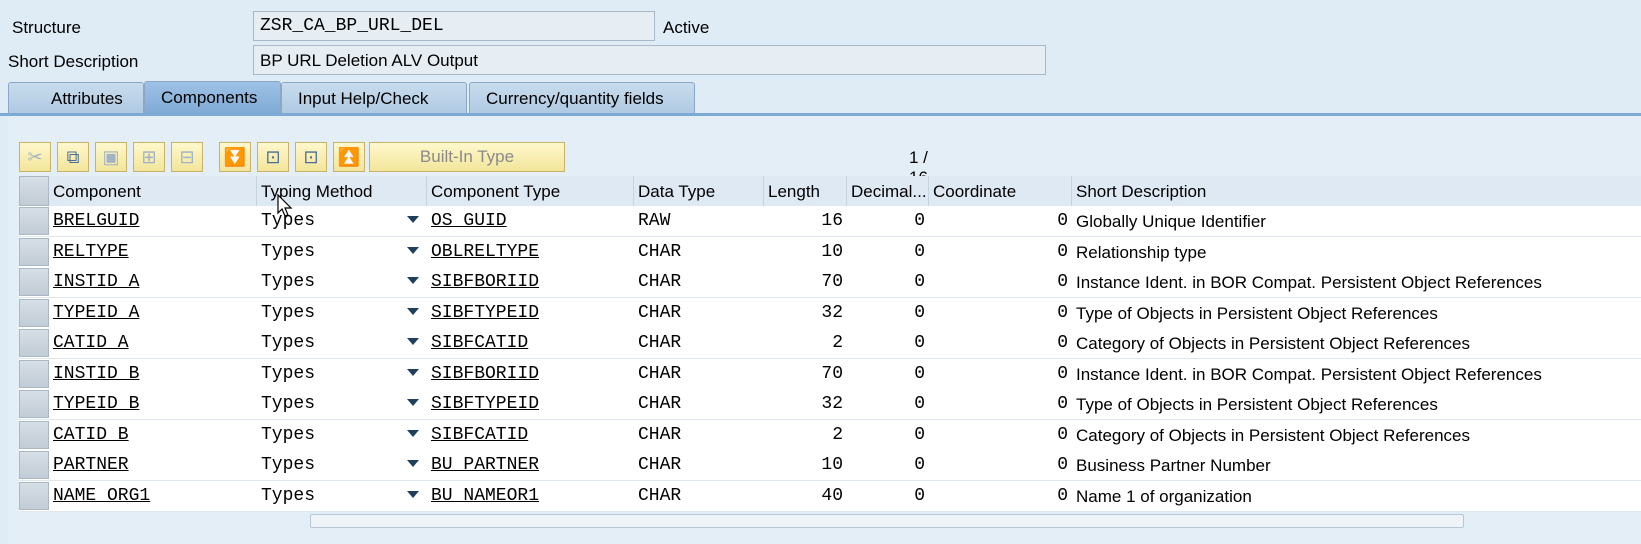  What do you see at coordinates (153, 496) in the screenshot?
I see `component-cell: NAME_ORG1` at bounding box center [153, 496].